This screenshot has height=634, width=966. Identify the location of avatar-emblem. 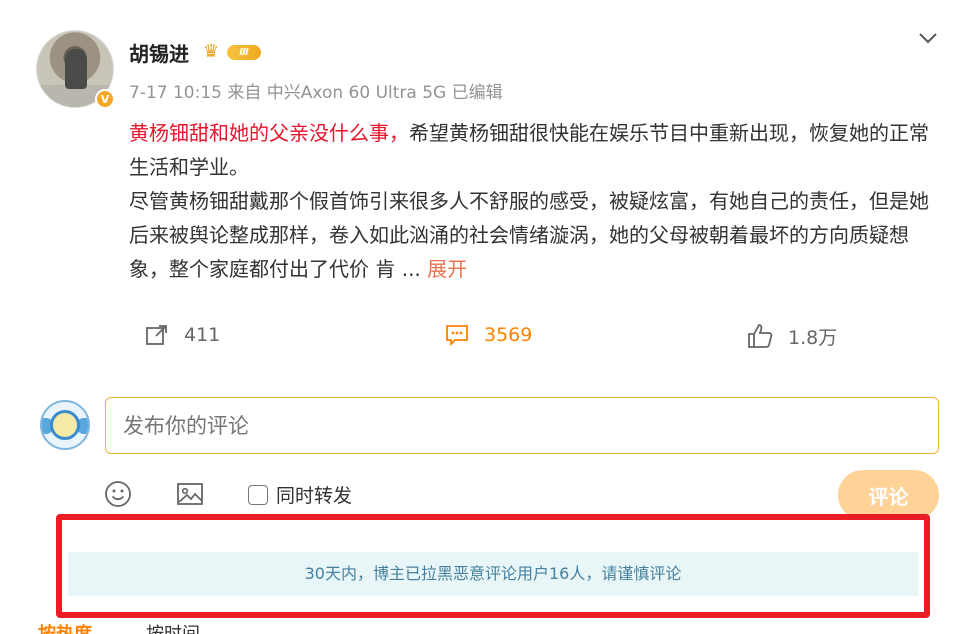
(65, 425).